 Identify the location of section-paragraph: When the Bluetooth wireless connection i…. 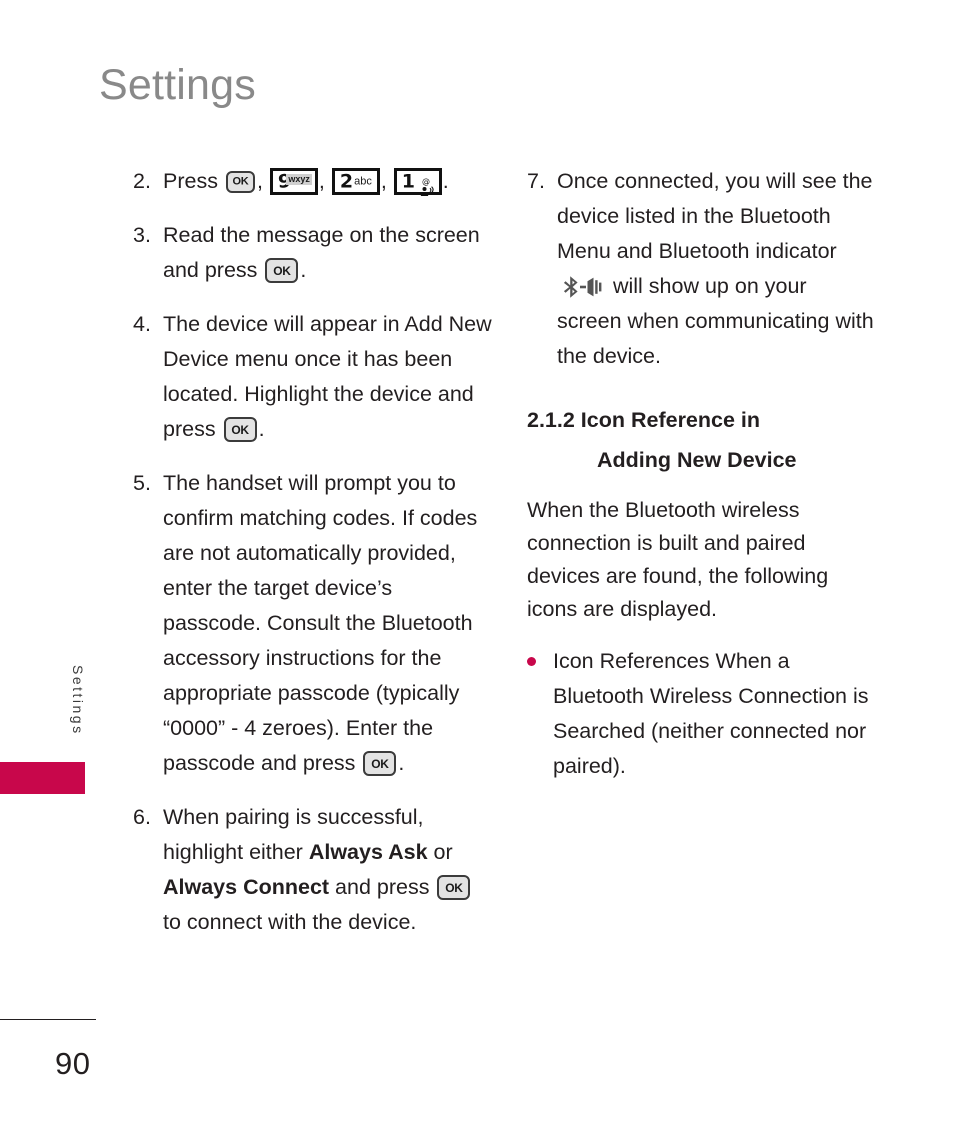
(678, 559).